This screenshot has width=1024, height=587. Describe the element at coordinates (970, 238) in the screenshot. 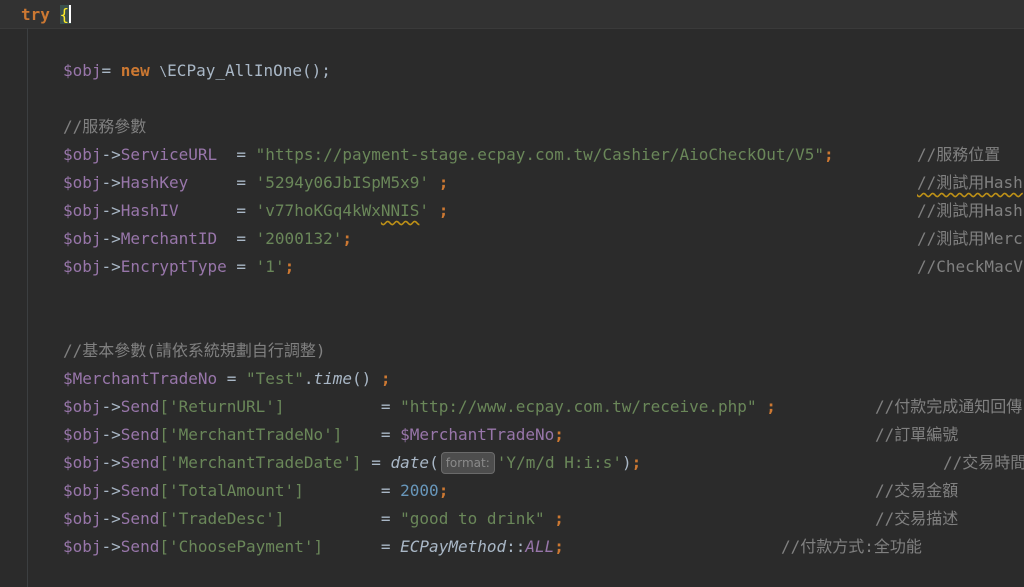

I see `comment-merchant-id: //測試用Merc` at that location.